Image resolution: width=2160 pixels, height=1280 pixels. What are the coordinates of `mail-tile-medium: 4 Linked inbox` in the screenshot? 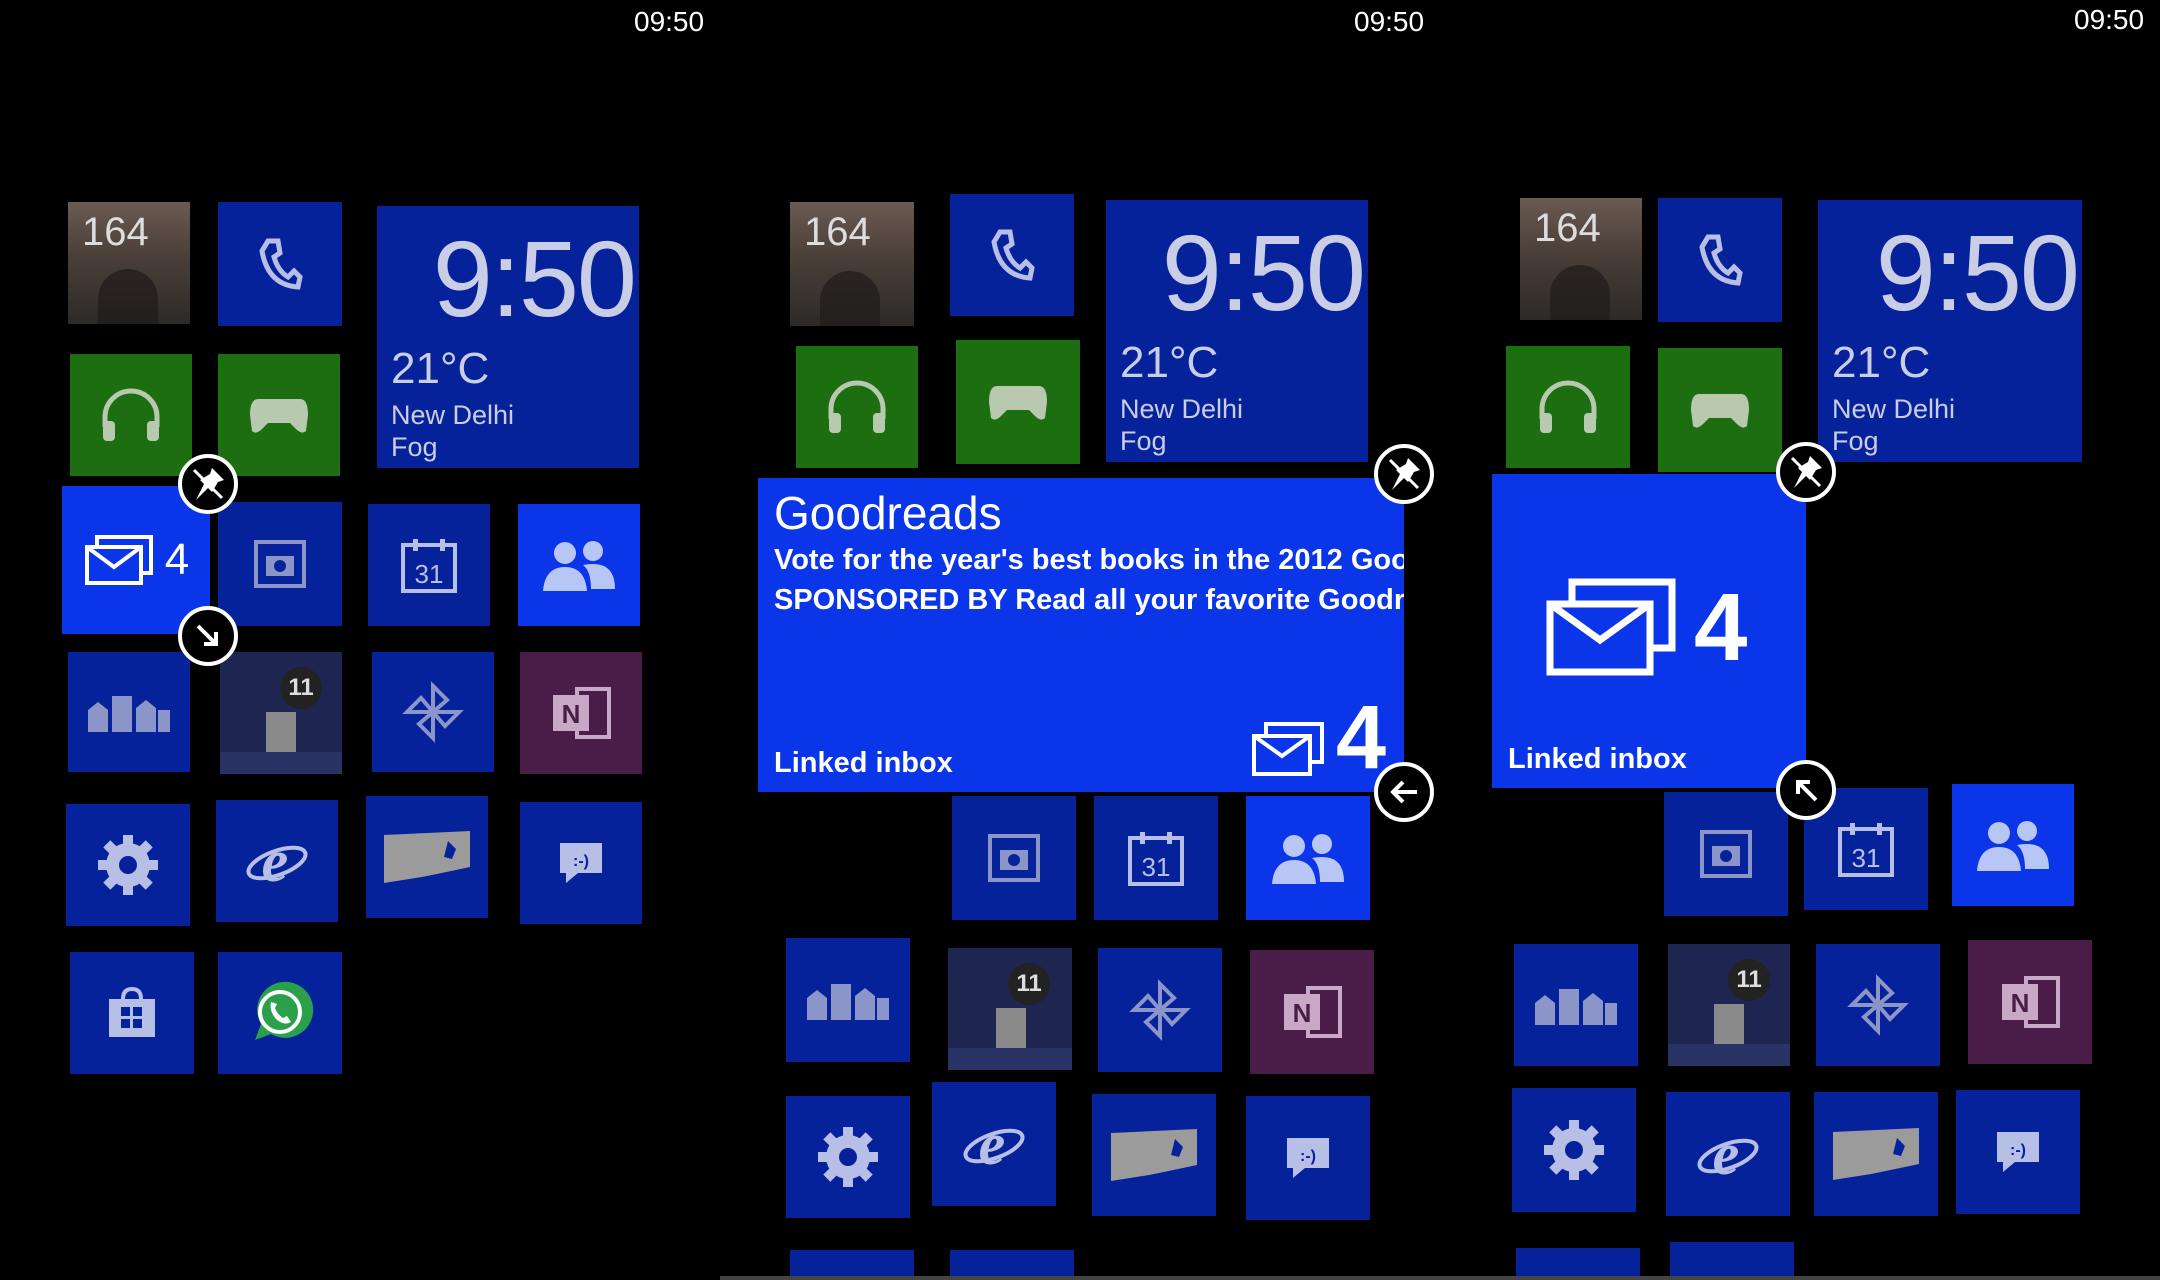 It's located at (1649, 631).